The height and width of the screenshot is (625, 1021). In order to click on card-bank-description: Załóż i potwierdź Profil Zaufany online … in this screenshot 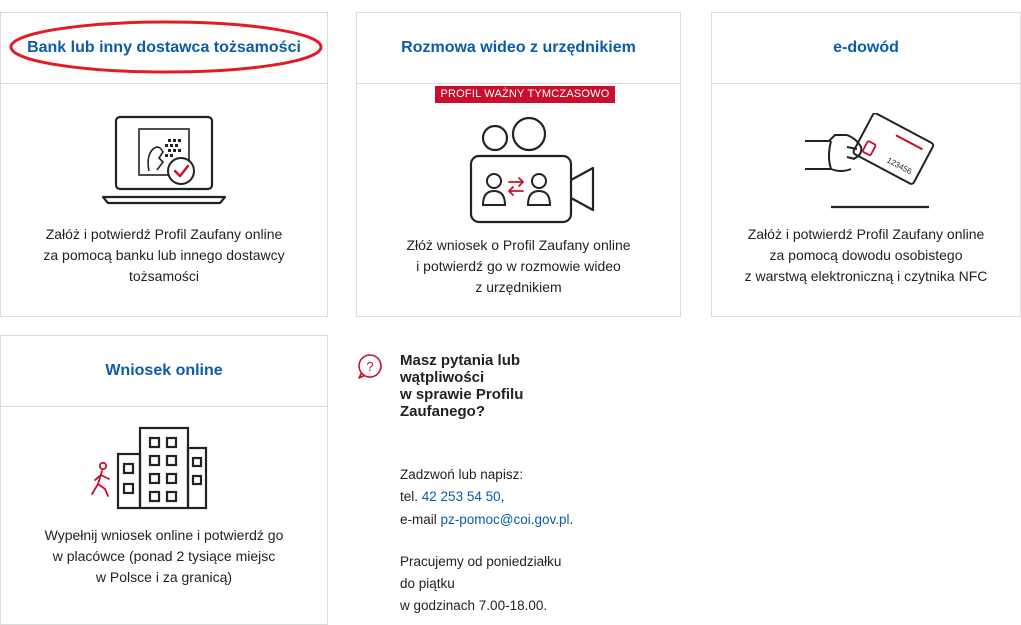, I will do `click(164, 255)`.